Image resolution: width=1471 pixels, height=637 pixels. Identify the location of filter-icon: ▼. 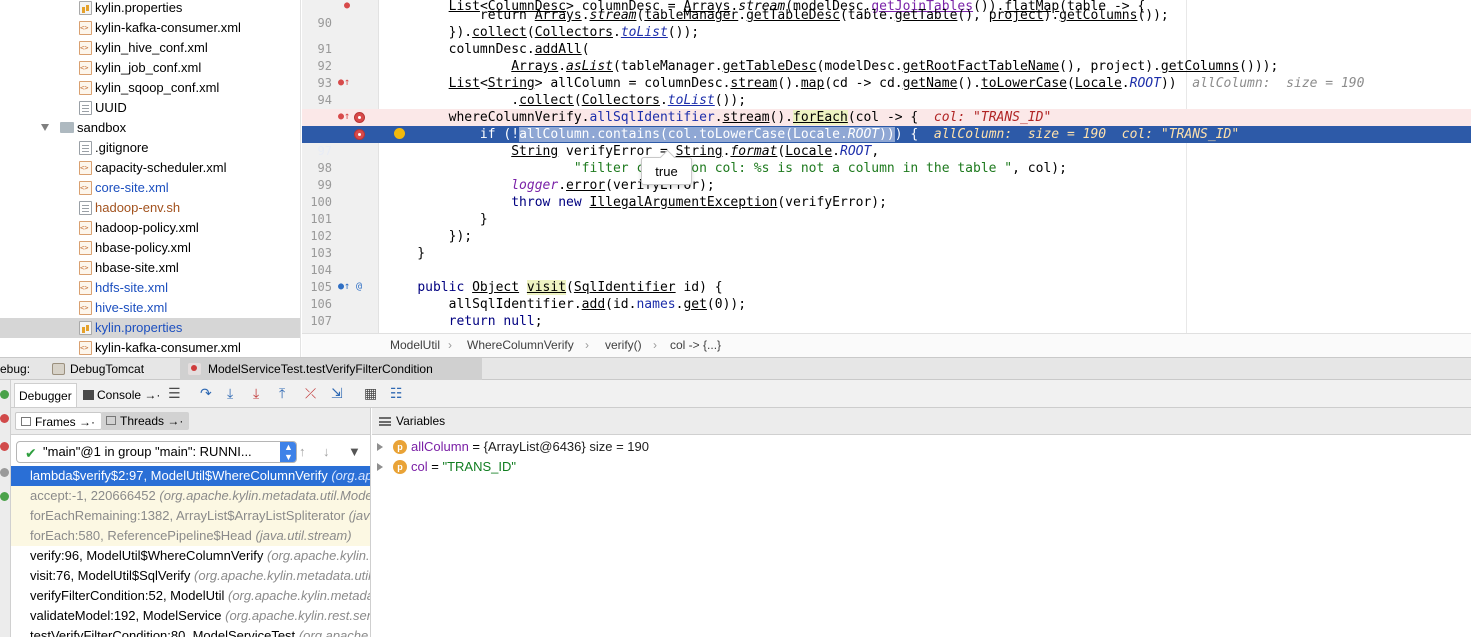
(354, 451).